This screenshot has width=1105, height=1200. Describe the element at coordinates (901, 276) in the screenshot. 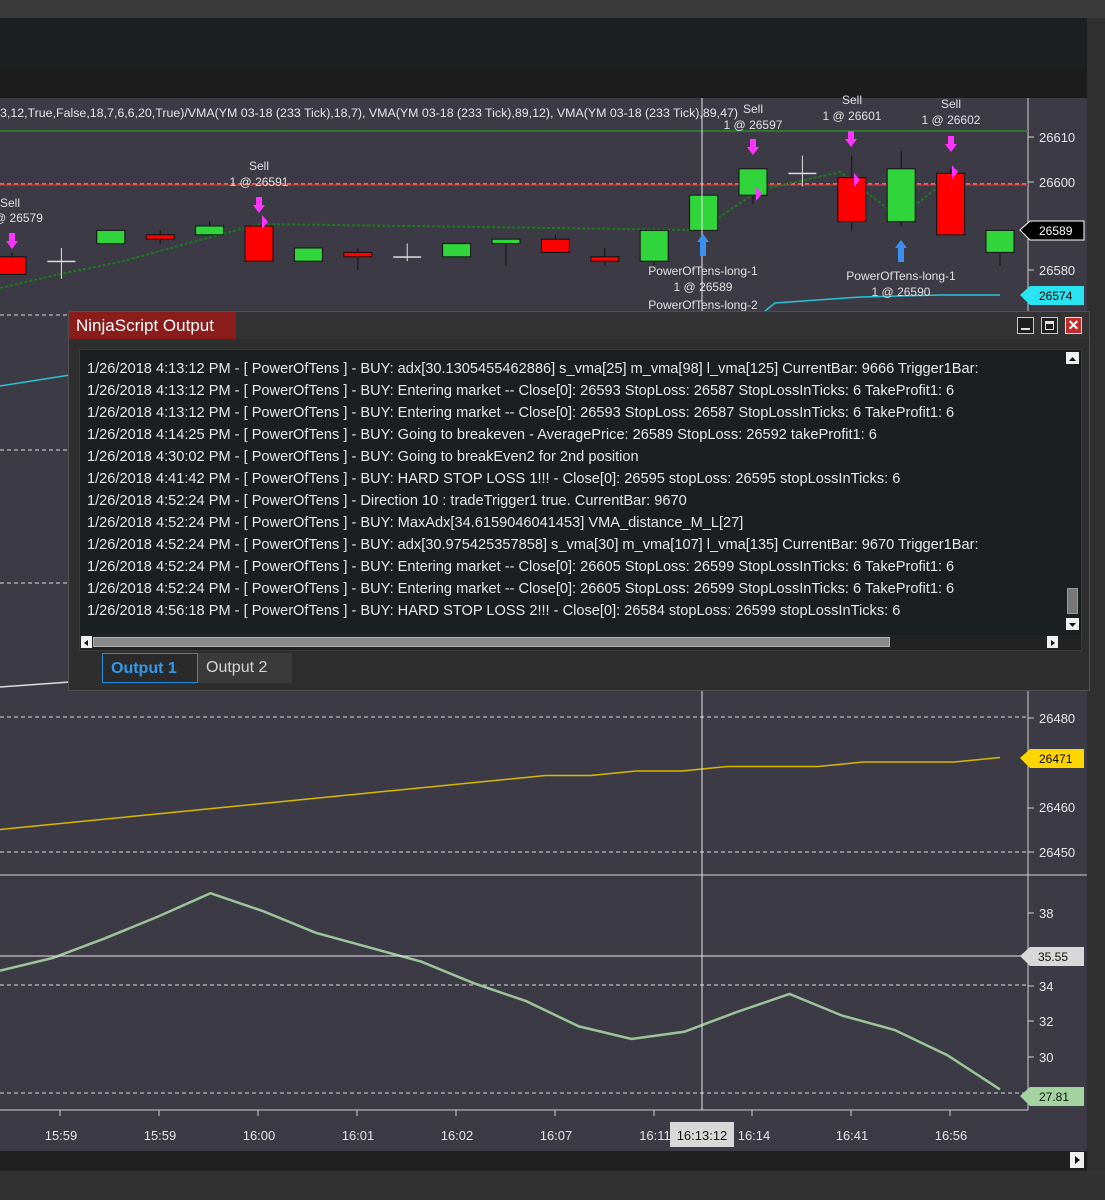

I see `annotation-buy-3: PowerOfTens-long-1` at that location.